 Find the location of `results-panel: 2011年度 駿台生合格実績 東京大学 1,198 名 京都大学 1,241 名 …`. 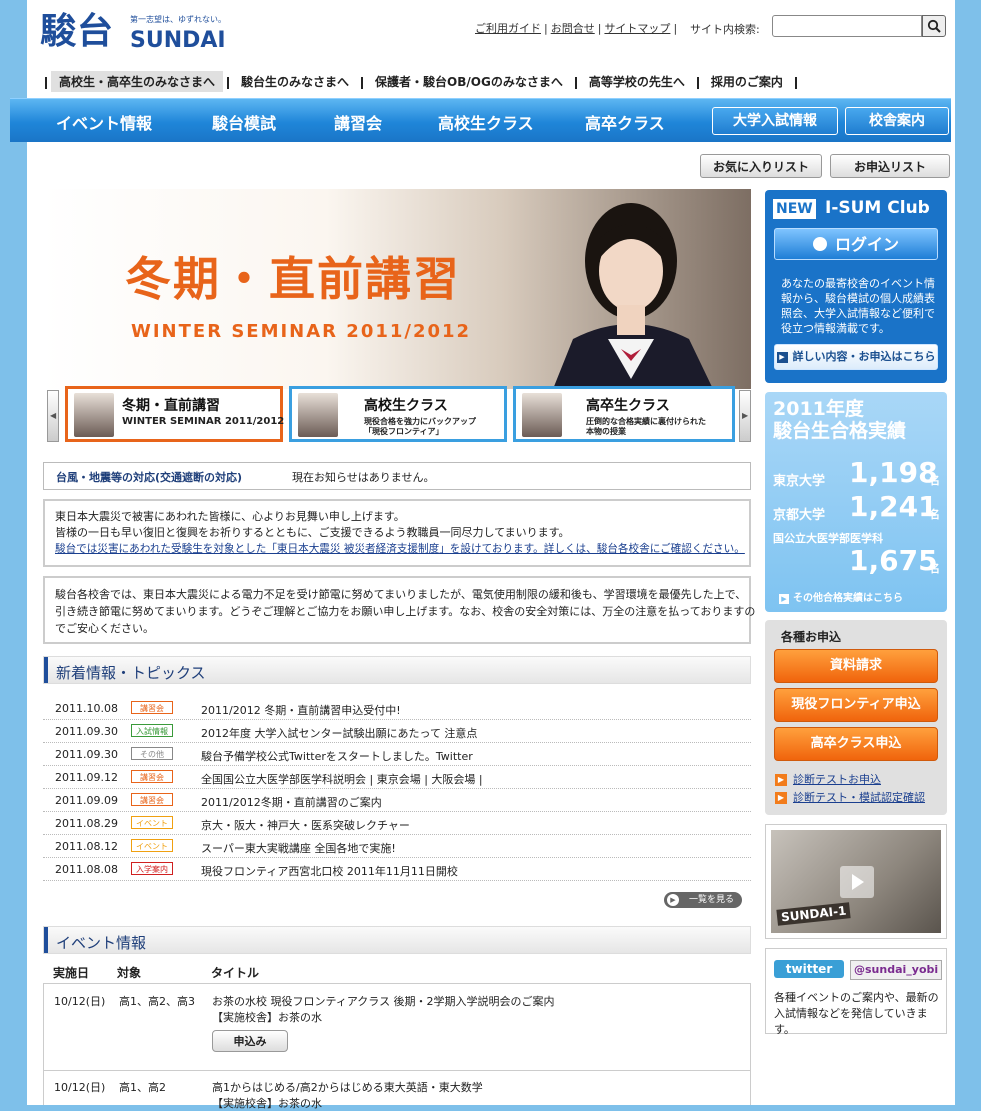

results-panel: 2011年度 駿台生合格実績 東京大学 1,198 名 京都大学 1,241 名 … is located at coordinates (856, 502).